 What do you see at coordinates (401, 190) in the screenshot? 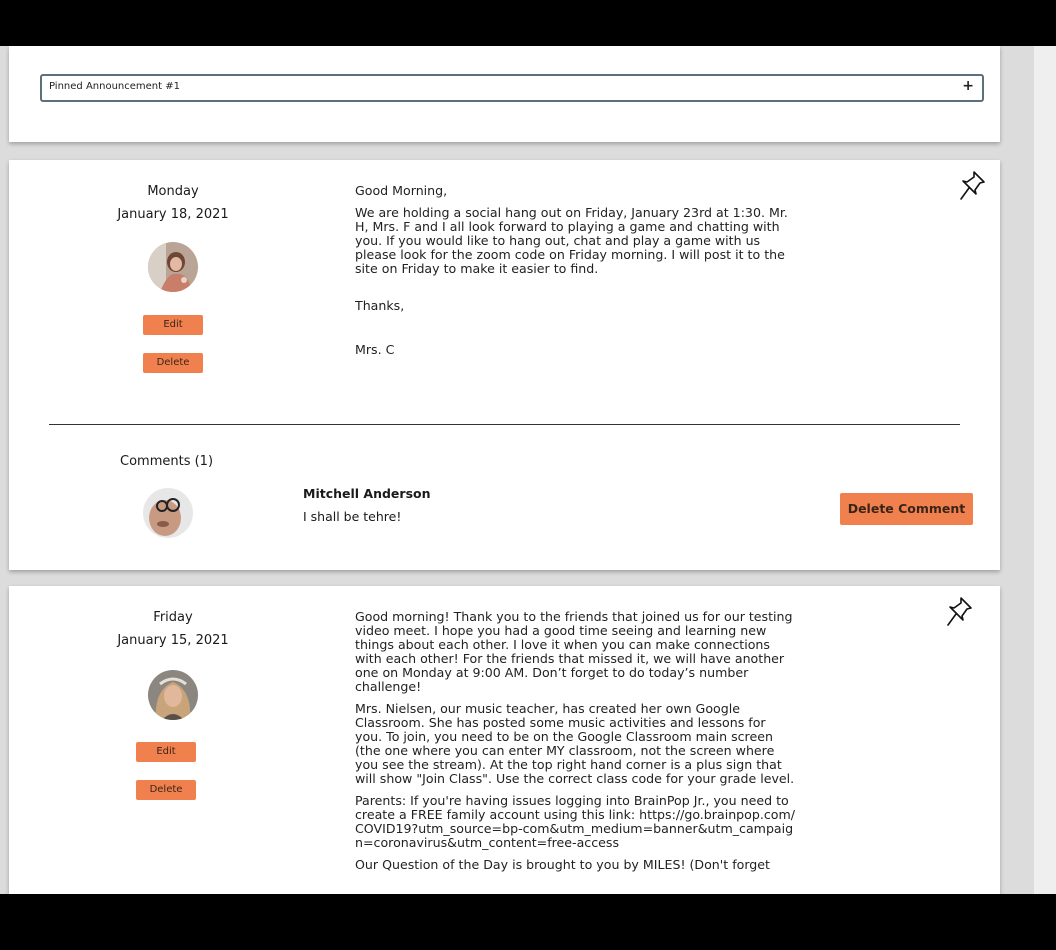
I see `post-paragraph: Good Morning,` at bounding box center [401, 190].